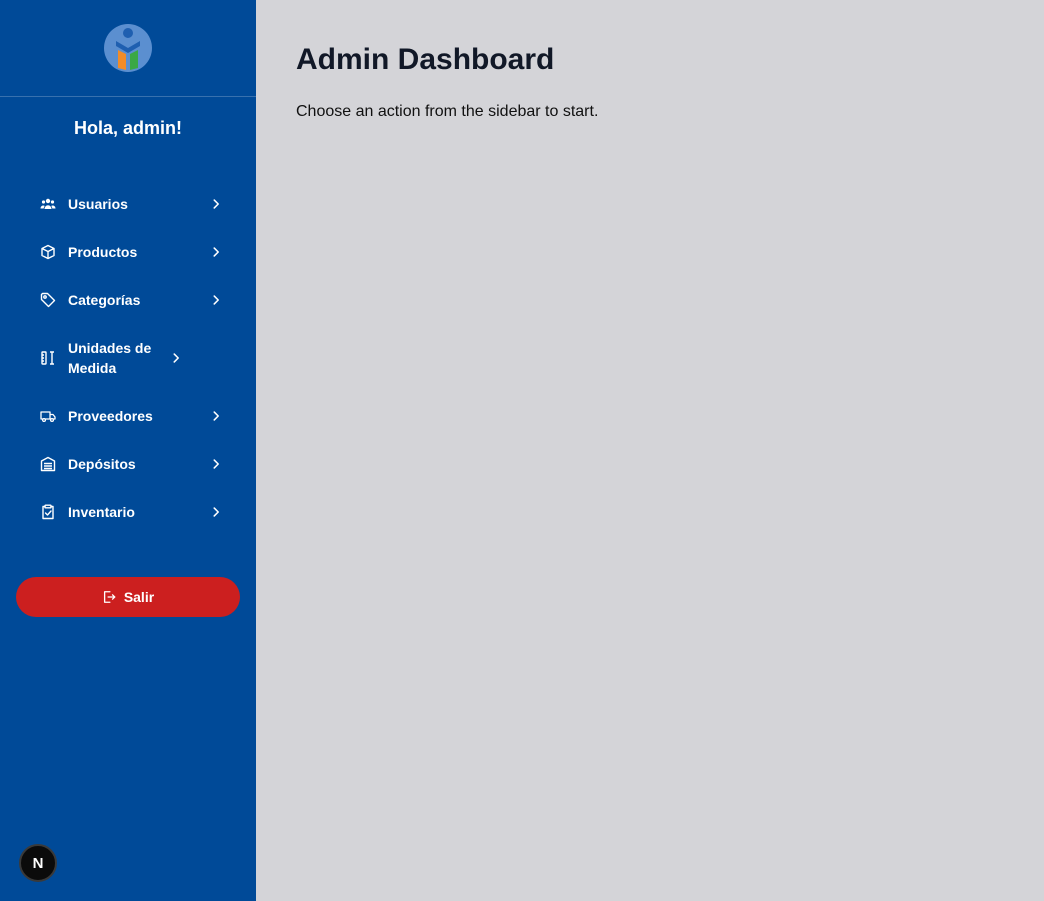  What do you see at coordinates (48, 358) in the screenshot?
I see `ruler-icon` at bounding box center [48, 358].